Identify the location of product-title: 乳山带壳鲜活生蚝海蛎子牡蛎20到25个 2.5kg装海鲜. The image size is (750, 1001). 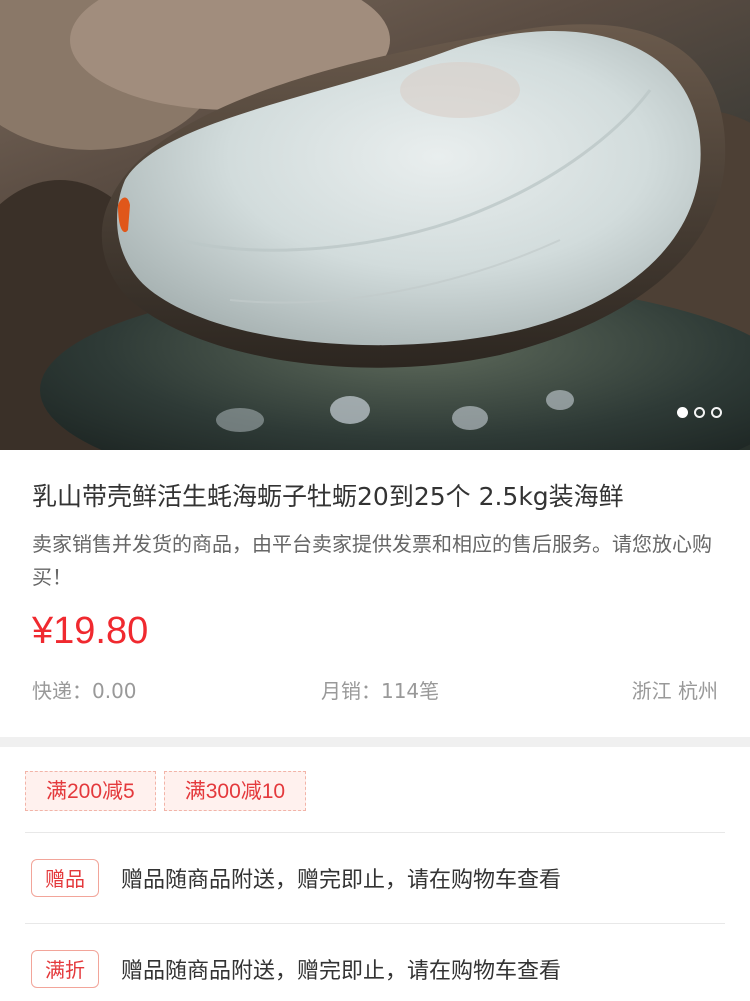
(328, 496).